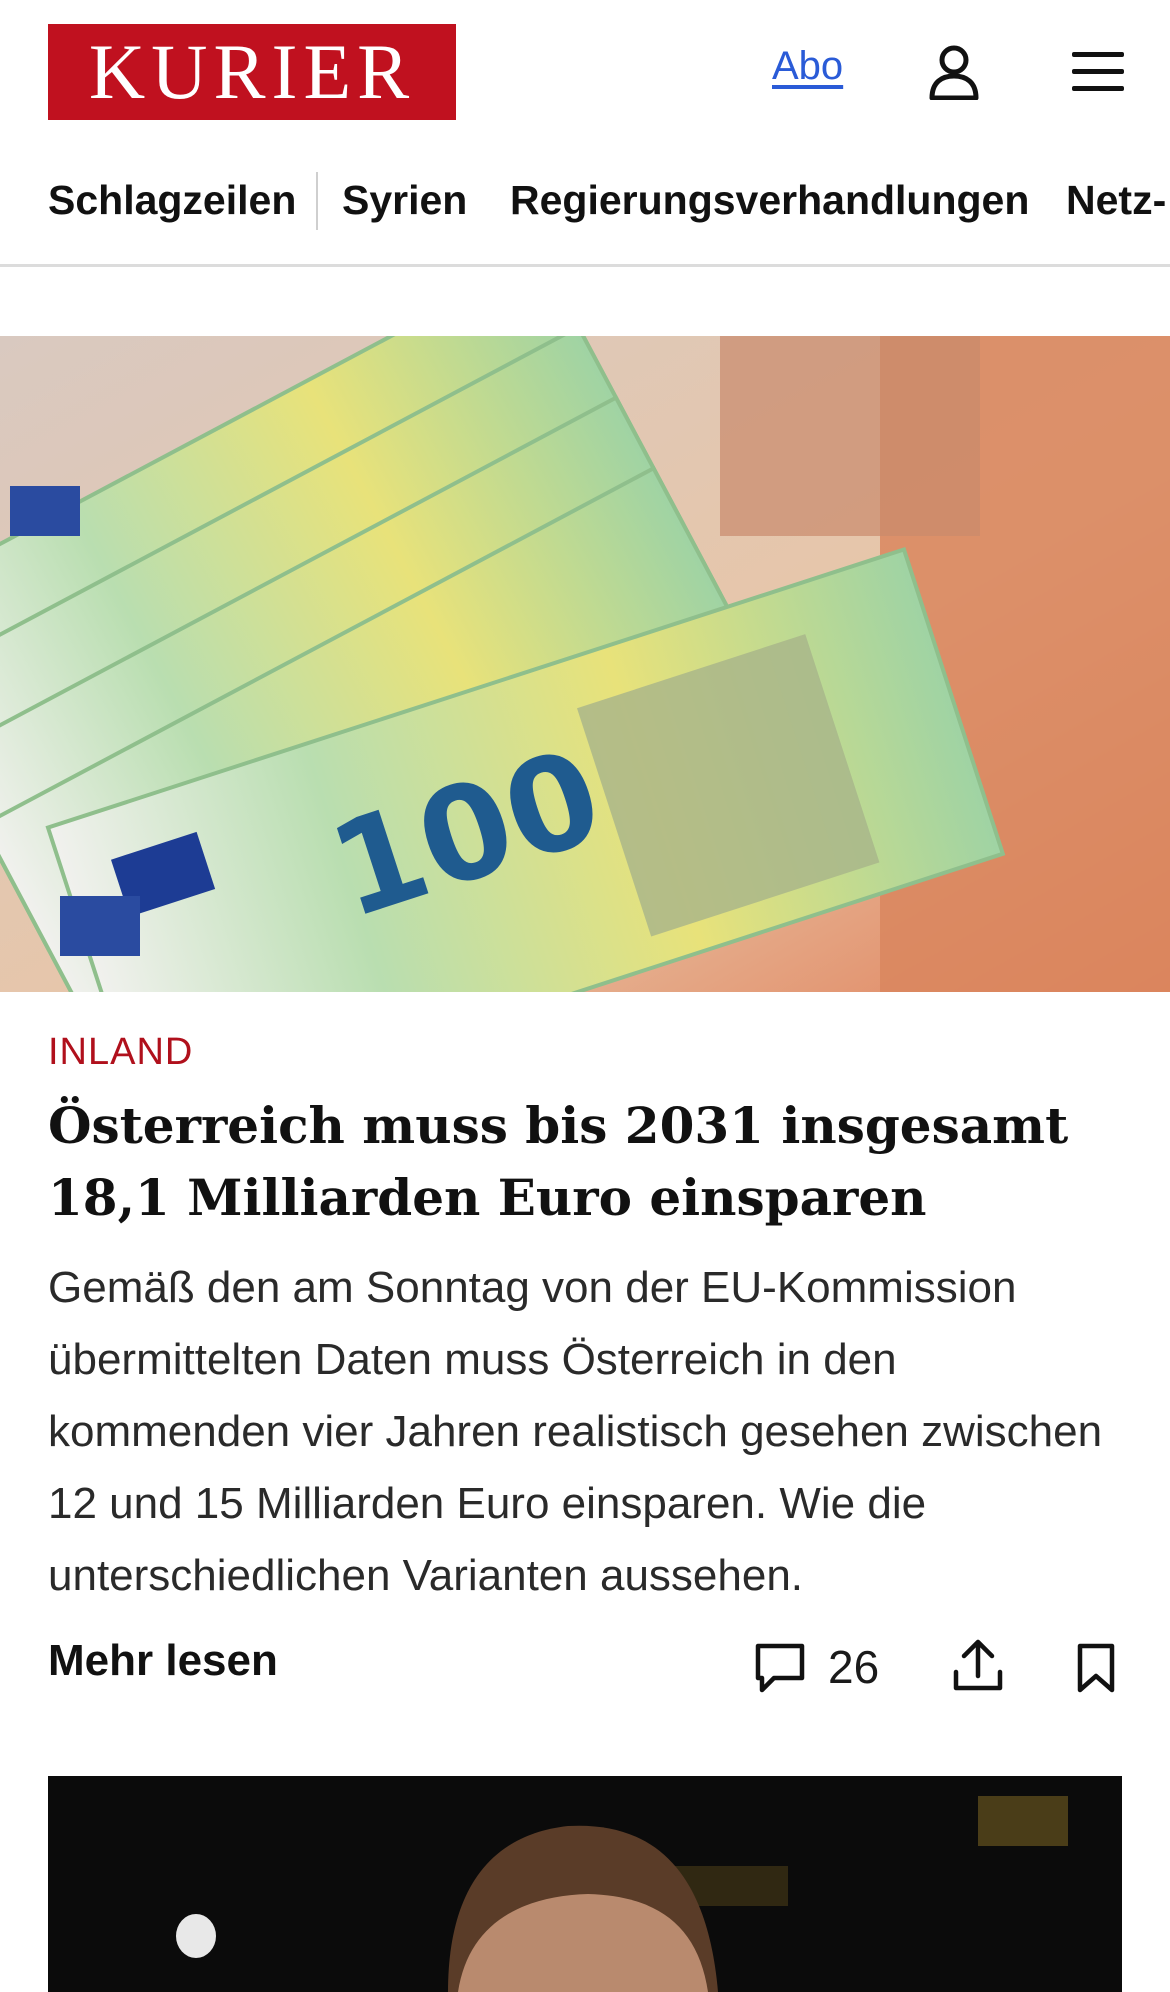  I want to click on nav-item-syrien: Syrien, so click(404, 200).